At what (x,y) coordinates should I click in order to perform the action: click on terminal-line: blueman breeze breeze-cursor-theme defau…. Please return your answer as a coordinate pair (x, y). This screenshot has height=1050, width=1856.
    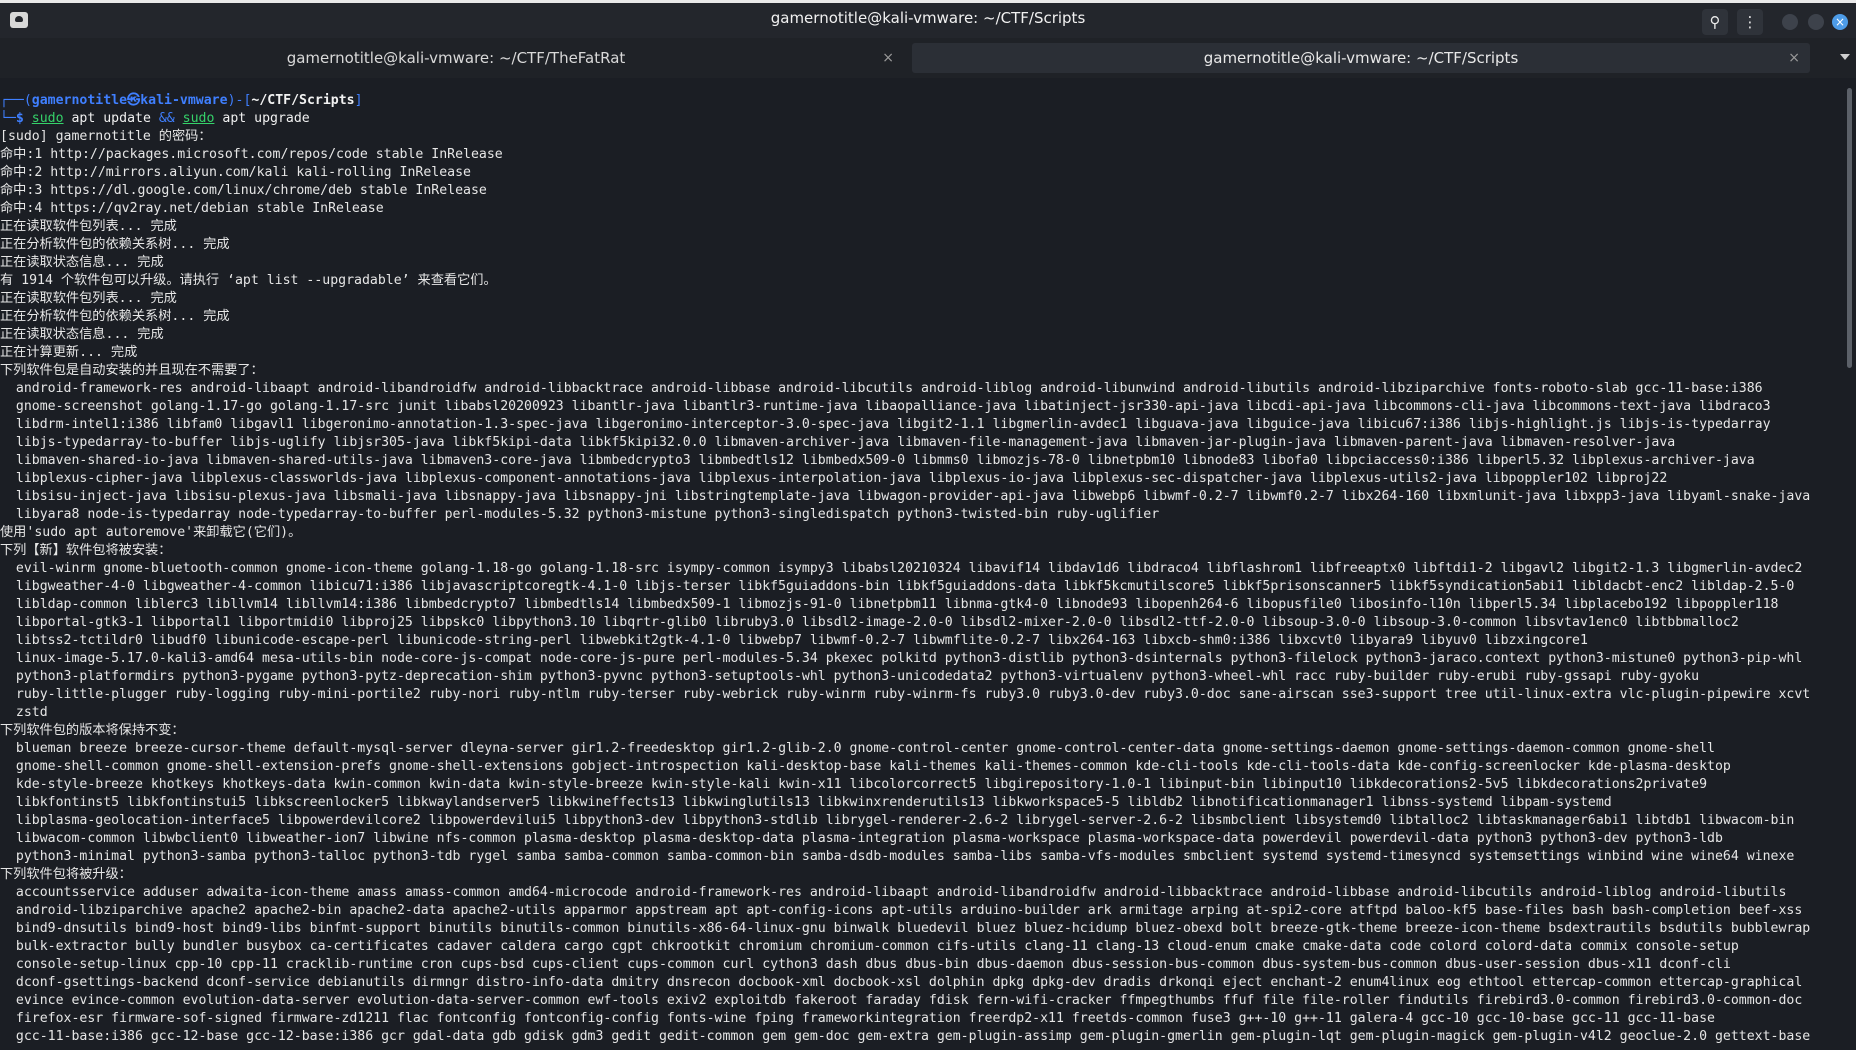
    Looking at the image, I should click on (857, 748).